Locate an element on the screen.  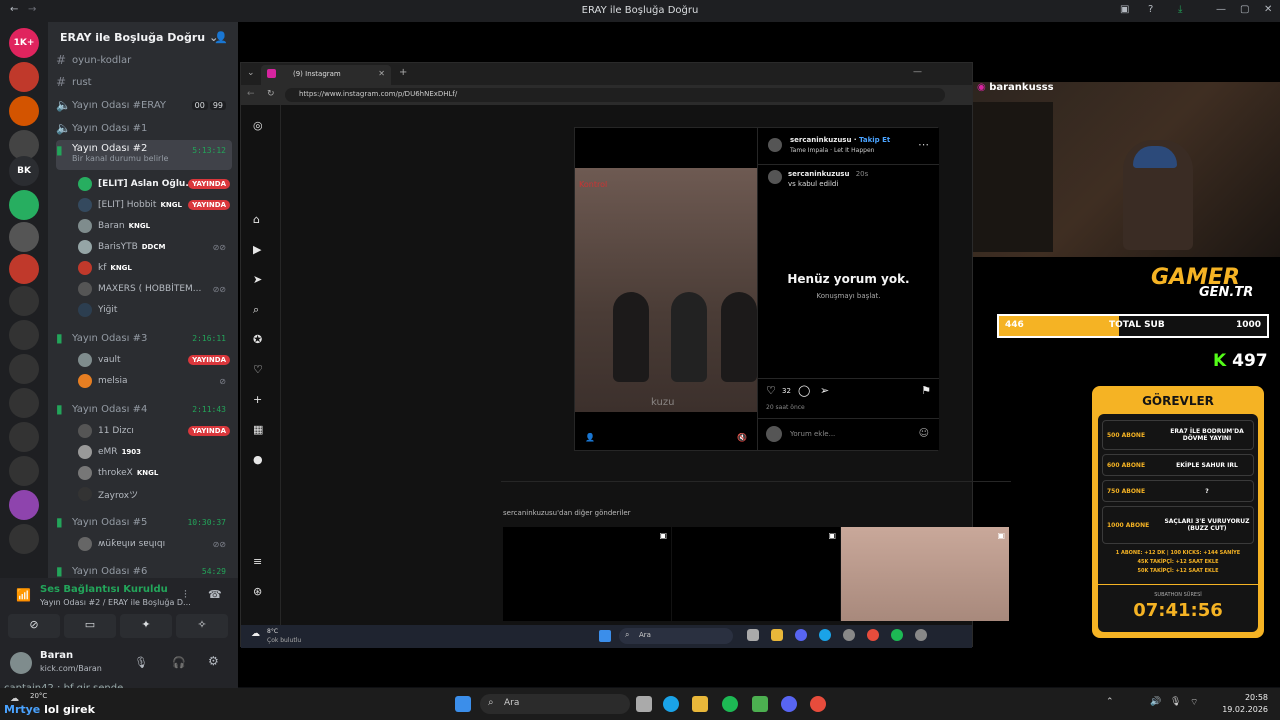
notifications-icon: ♡ is located at coordinates (258, 369).